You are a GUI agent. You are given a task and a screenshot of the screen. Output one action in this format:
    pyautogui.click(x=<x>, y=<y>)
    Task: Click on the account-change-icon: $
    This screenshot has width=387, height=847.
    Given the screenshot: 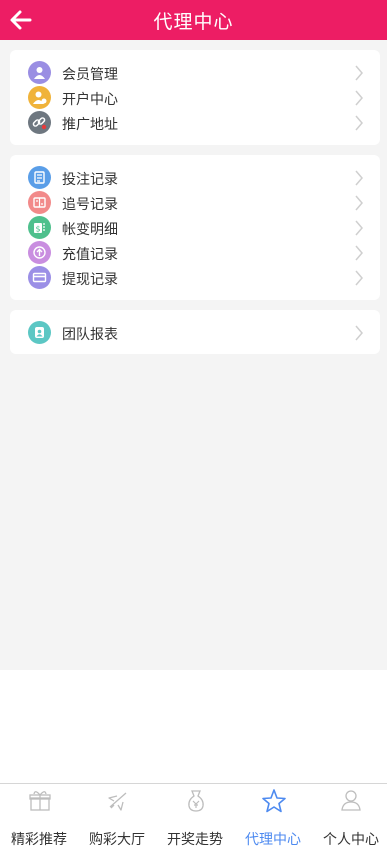 What is the action you would take?
    pyautogui.click(x=39, y=227)
    